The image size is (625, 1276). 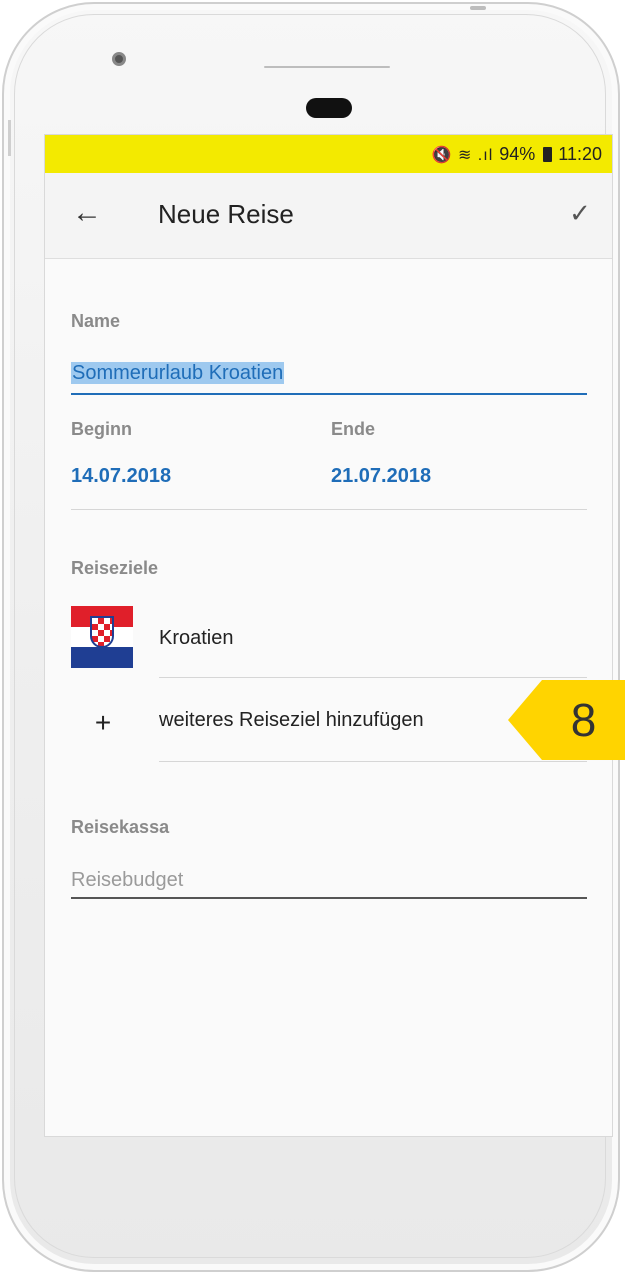 What do you see at coordinates (525, 720) in the screenshot?
I see `callout-pointer` at bounding box center [525, 720].